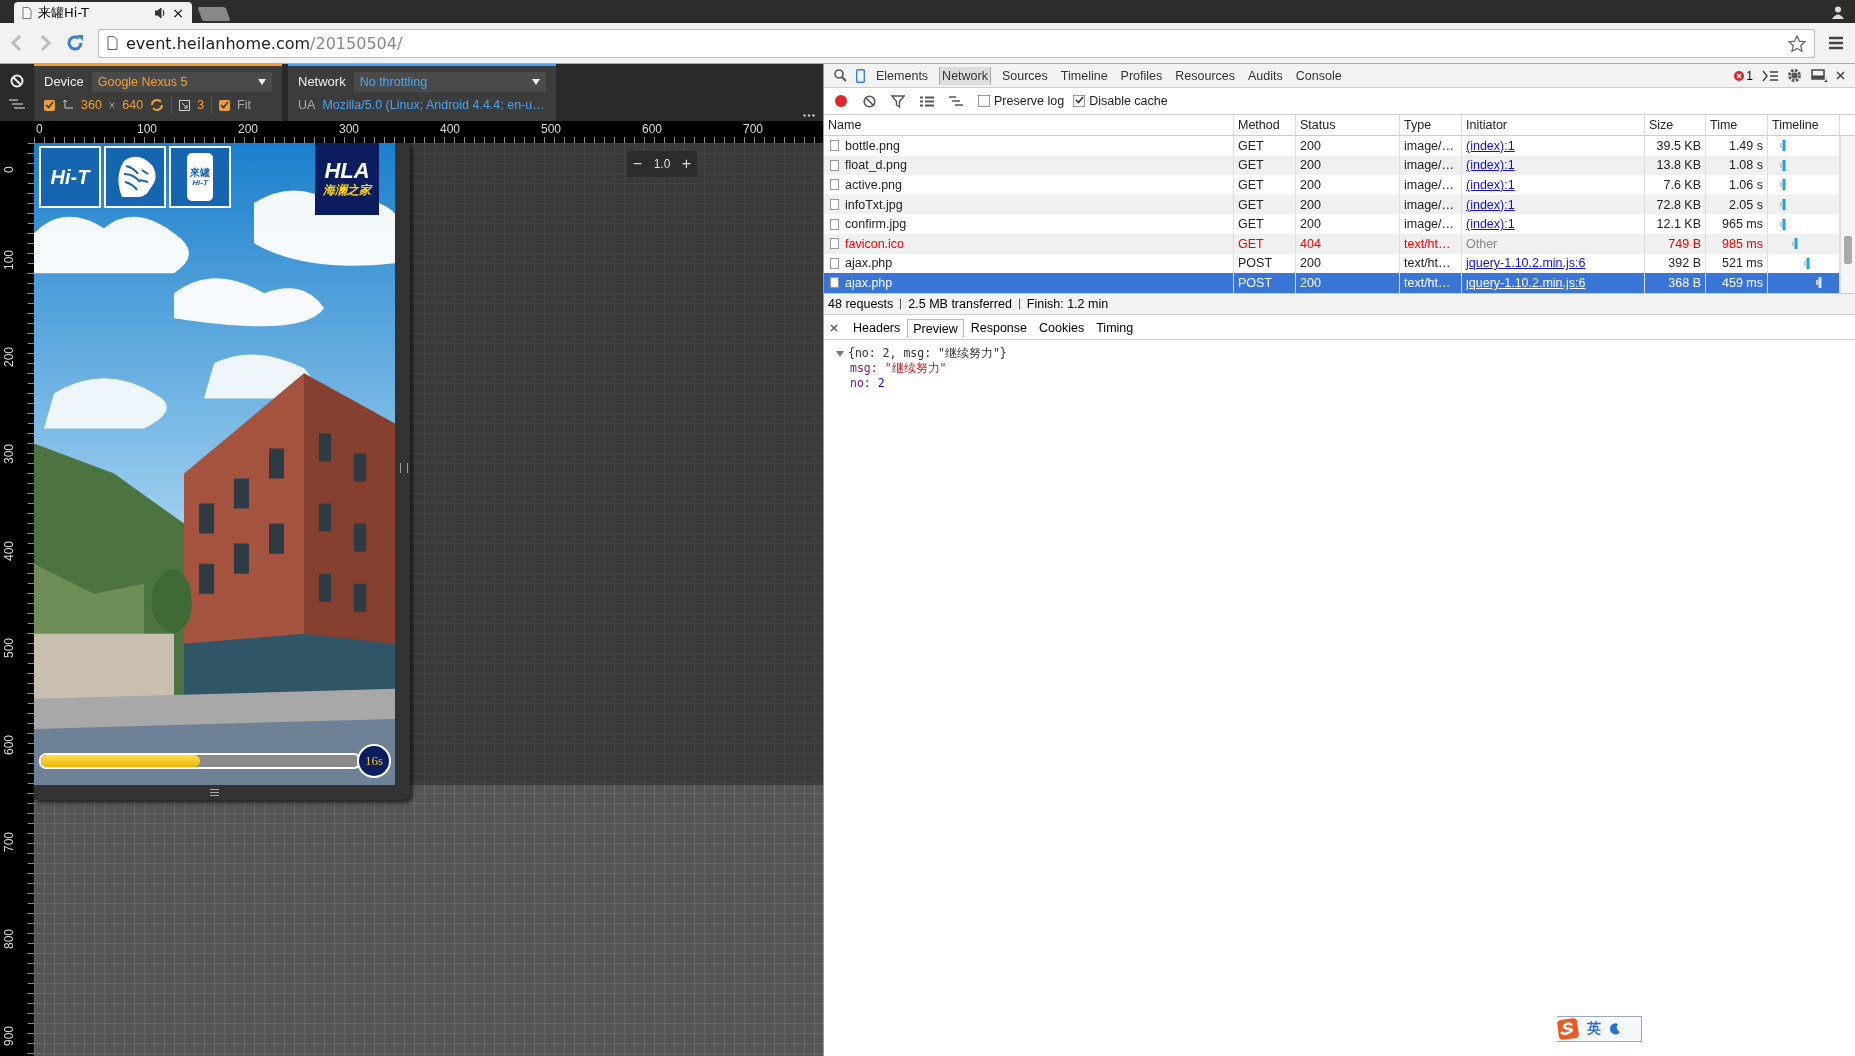 The image size is (1855, 1056). I want to click on timeline-bar, so click(1783, 224).